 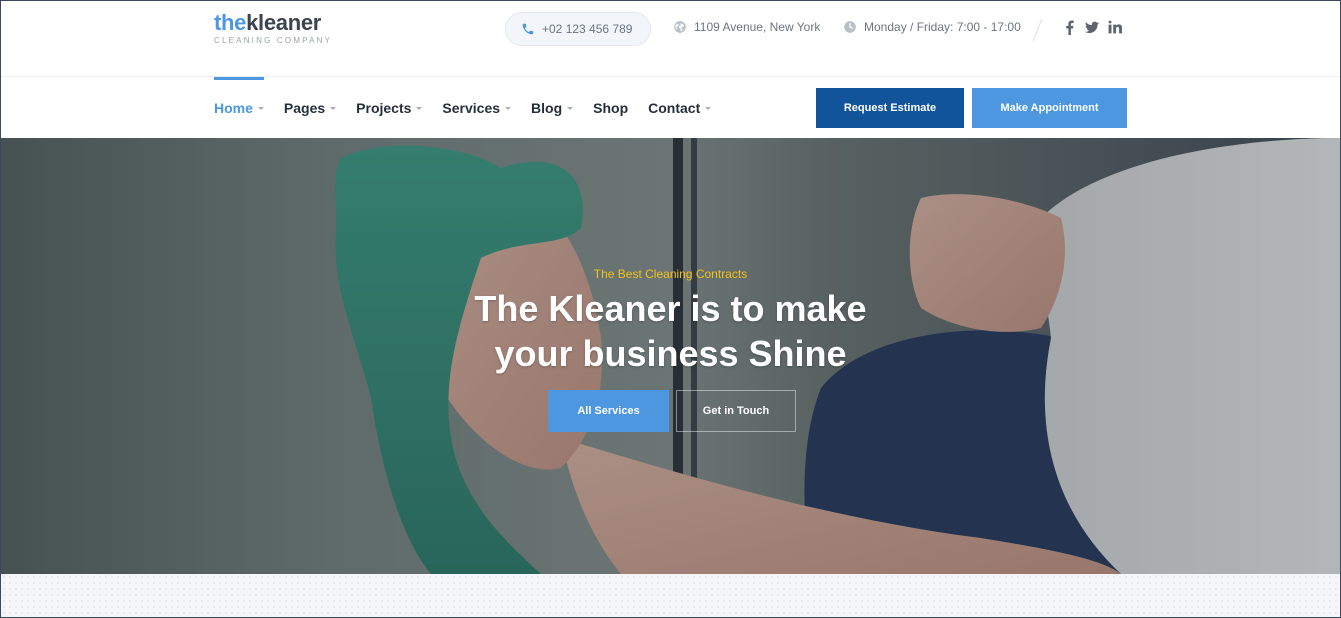 I want to click on hours-text: Monday / Friday: 7:00 - 17:00, so click(x=942, y=27).